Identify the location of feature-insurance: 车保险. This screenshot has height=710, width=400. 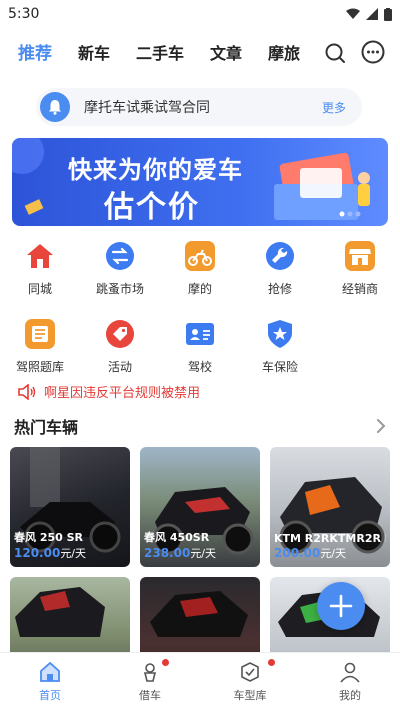
(280, 353).